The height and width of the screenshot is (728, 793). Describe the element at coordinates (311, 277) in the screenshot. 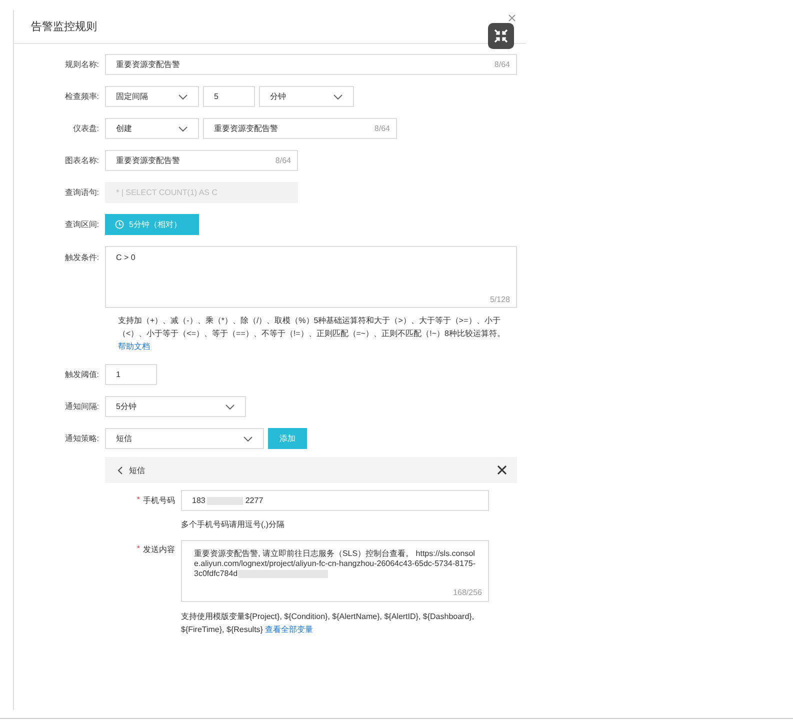

I see `condition-field: C > 0 5/128` at that location.